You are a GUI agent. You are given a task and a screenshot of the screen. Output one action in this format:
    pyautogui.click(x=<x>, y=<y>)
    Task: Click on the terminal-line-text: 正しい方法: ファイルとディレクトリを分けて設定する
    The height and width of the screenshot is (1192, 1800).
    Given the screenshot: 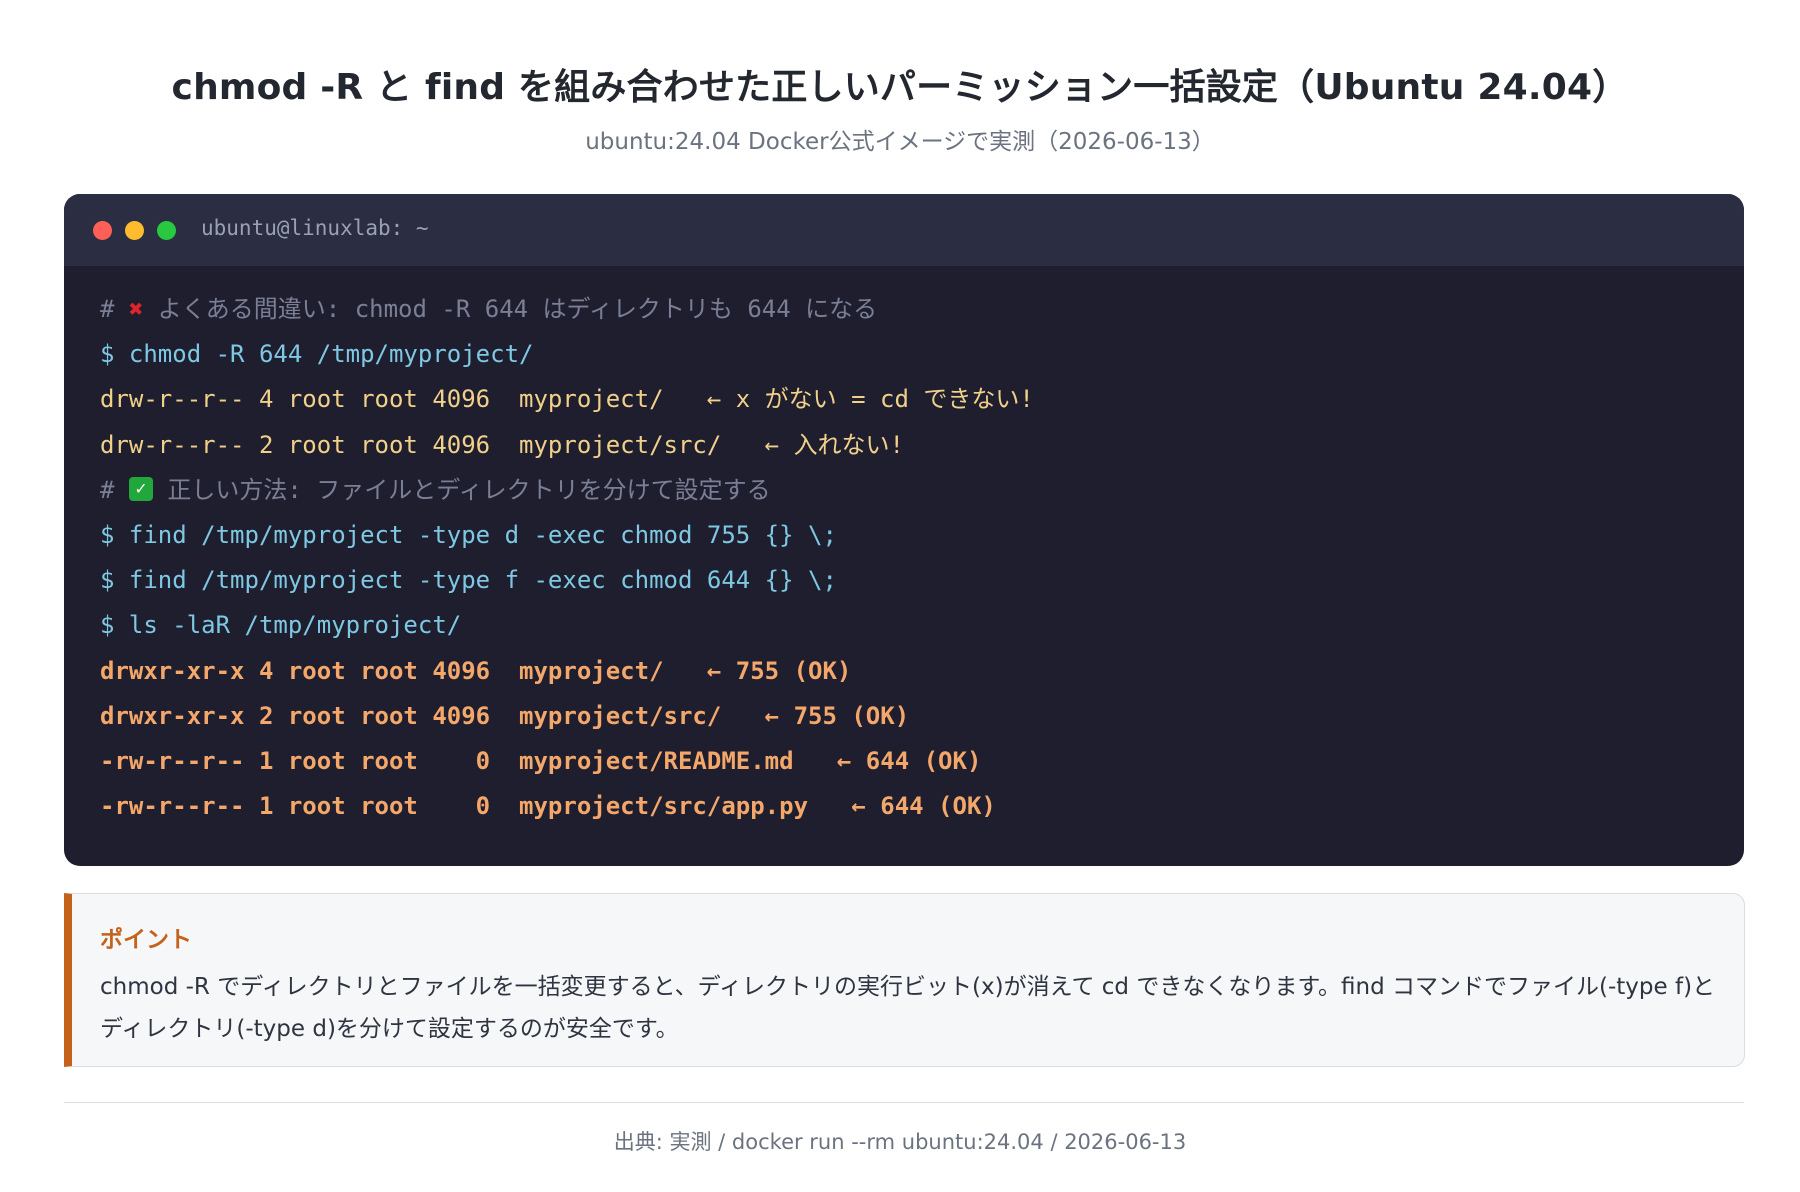 What is the action you would take?
    pyautogui.click(x=461, y=489)
    